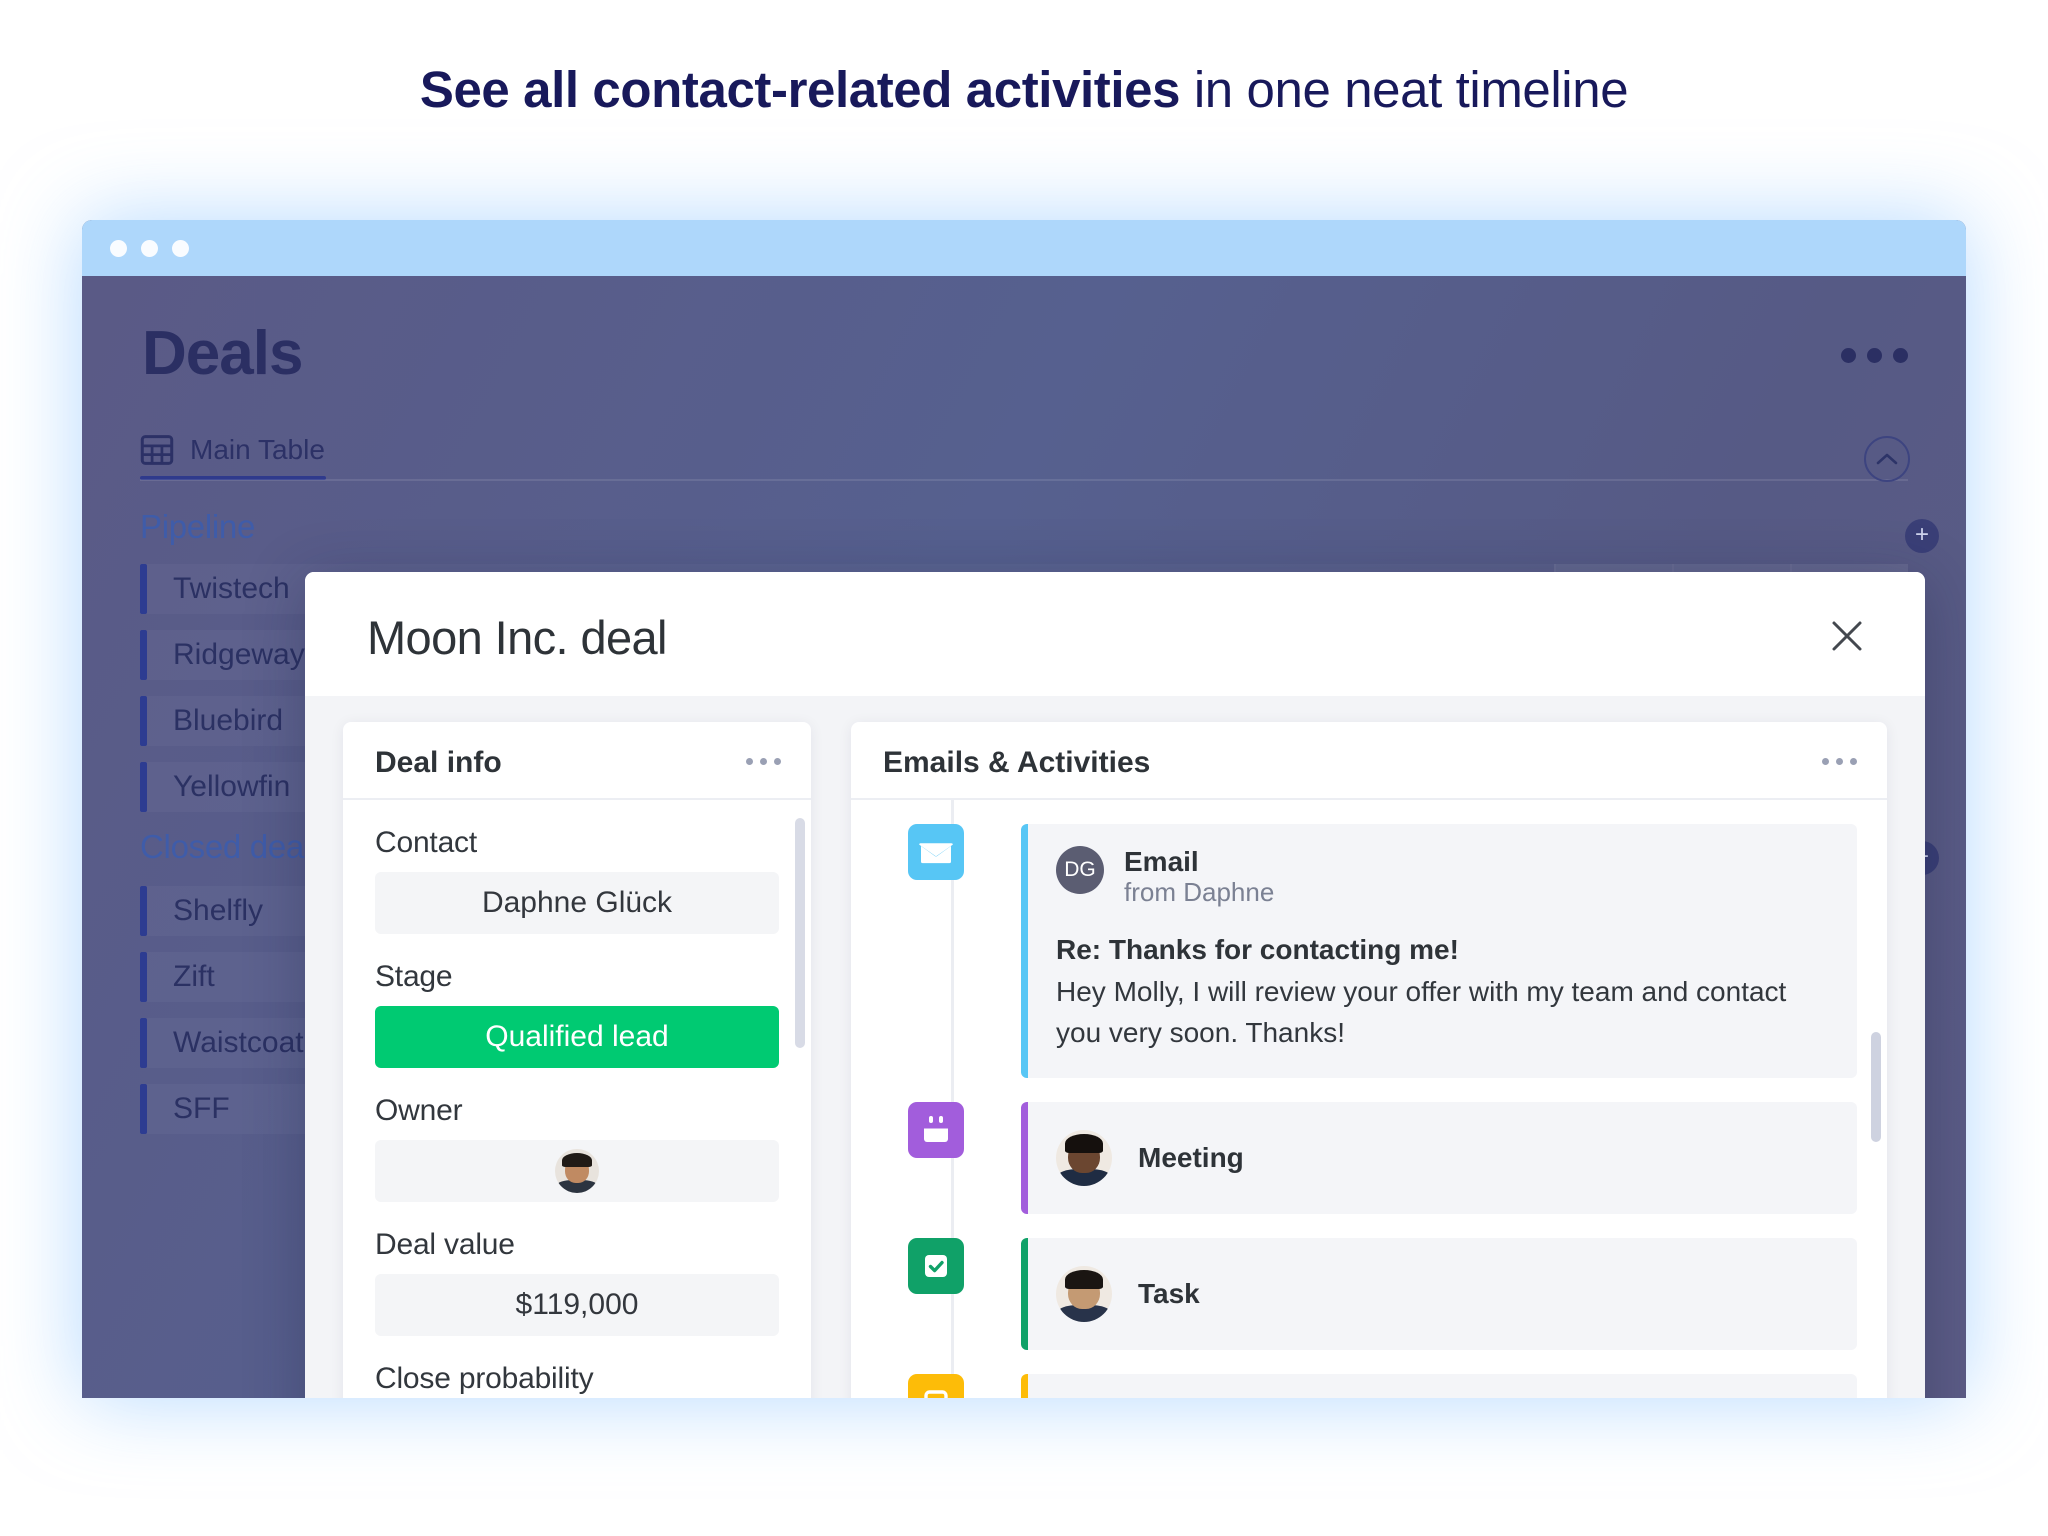 The image size is (2048, 1536). What do you see at coordinates (1439, 1385) in the screenshot?
I see `activity-card-call: Call` at bounding box center [1439, 1385].